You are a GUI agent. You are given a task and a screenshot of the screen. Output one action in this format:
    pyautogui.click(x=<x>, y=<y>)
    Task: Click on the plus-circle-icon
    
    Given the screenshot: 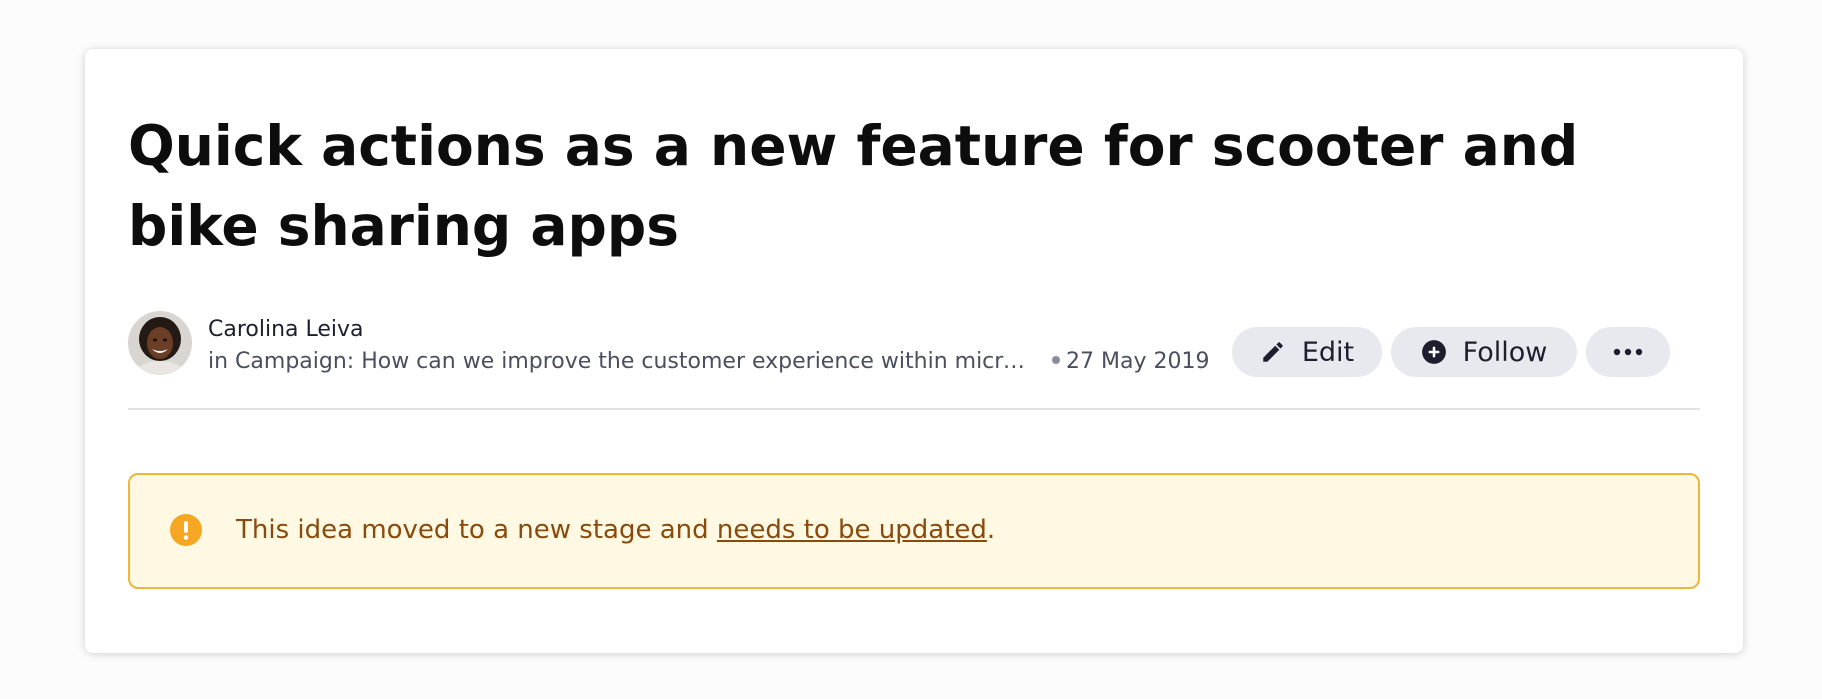 What is the action you would take?
    pyautogui.click(x=1434, y=352)
    